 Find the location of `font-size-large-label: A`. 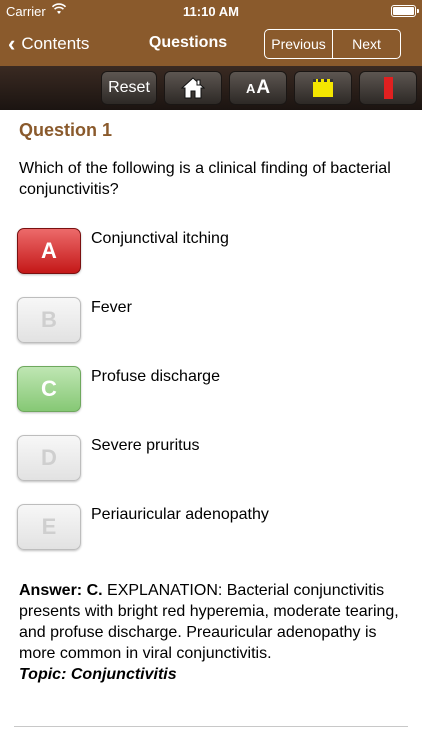

font-size-large-label: A is located at coordinates (263, 87).